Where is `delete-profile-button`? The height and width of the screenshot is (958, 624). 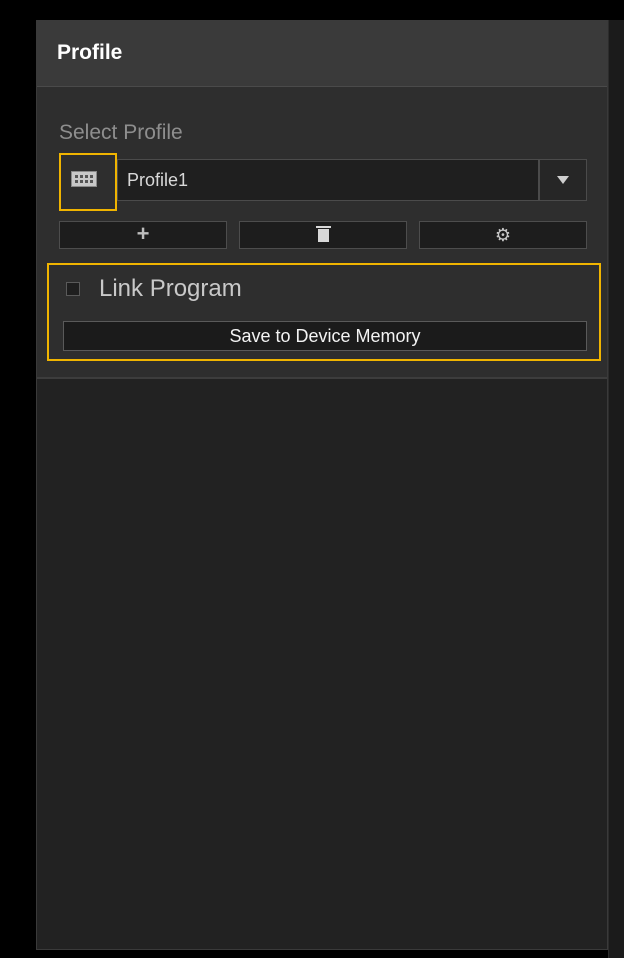
delete-profile-button is located at coordinates (323, 235).